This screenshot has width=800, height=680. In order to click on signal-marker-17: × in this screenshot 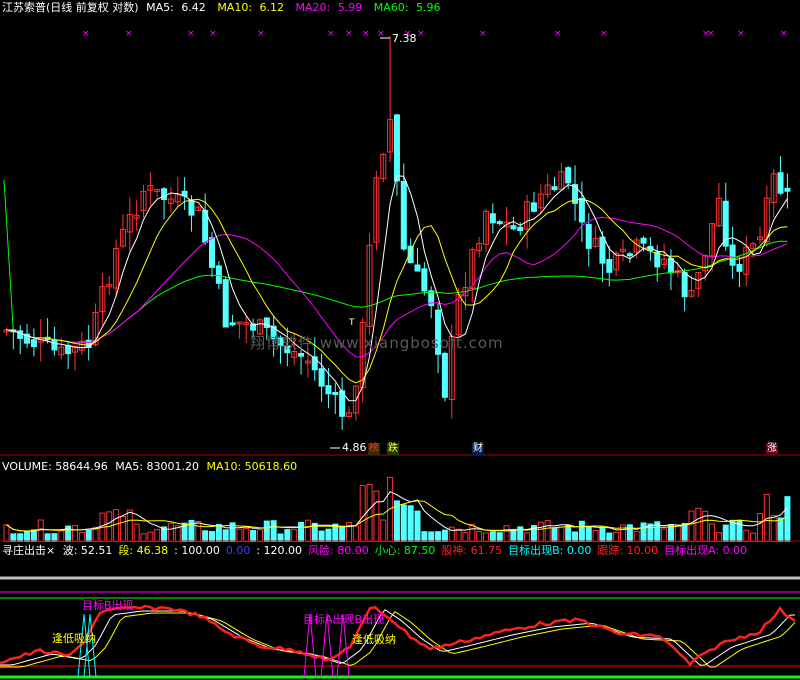, I will do `click(784, 34)`.